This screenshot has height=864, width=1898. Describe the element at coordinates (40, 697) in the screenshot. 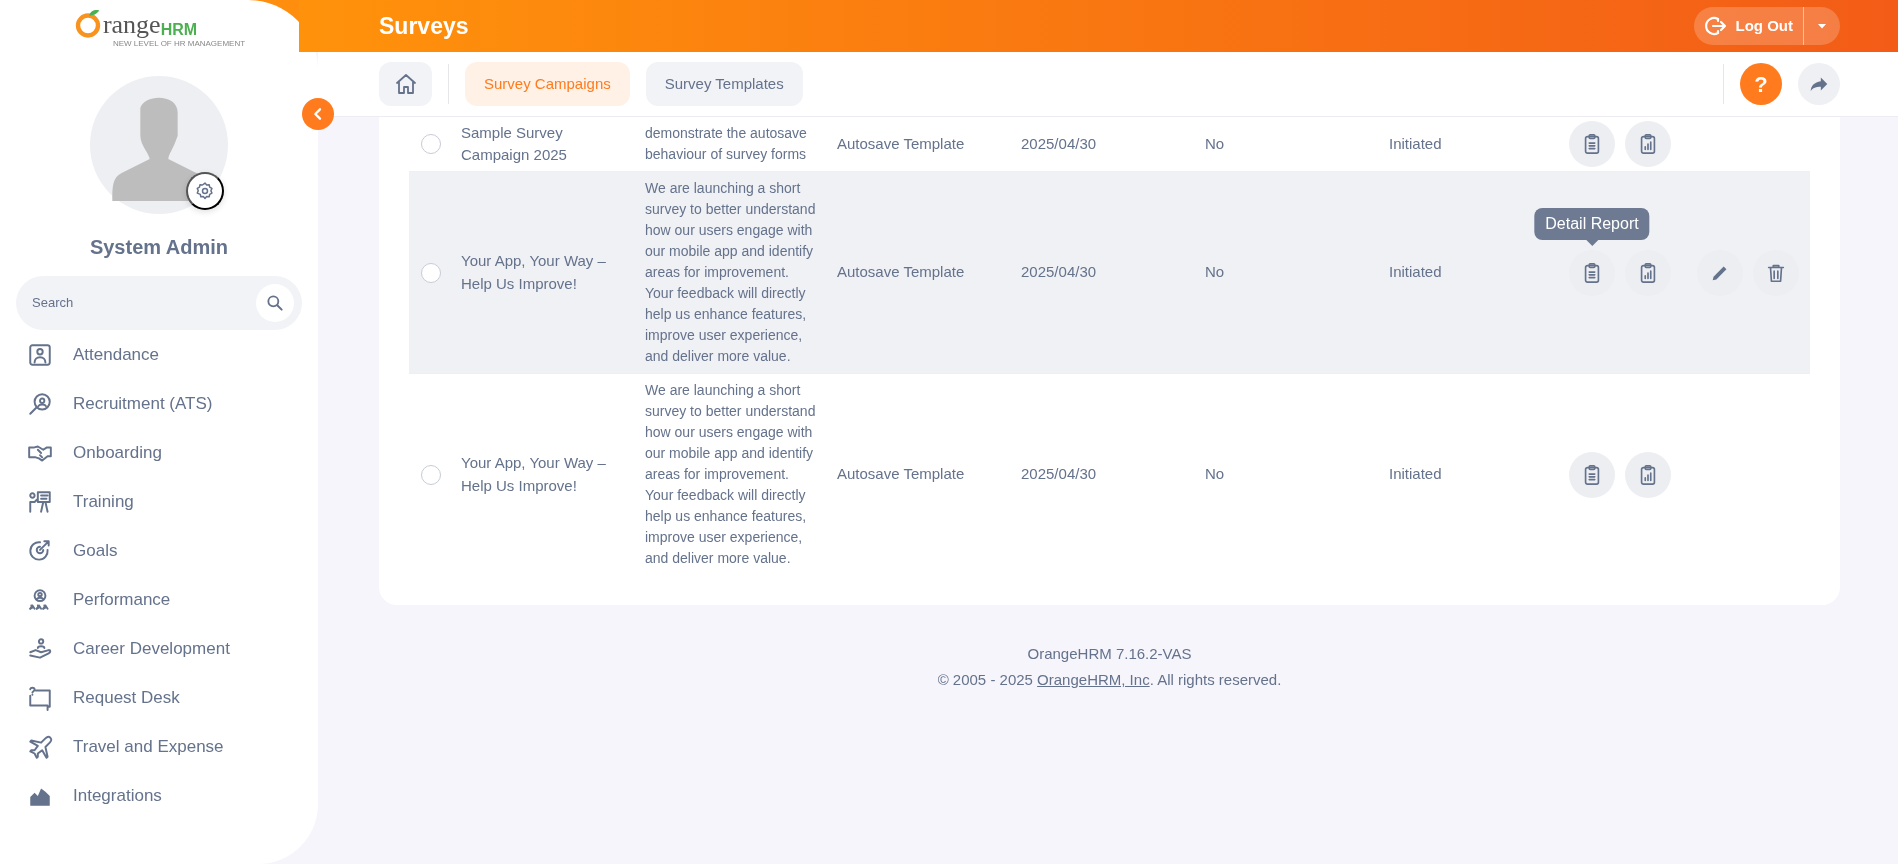

I see `request-icon` at that location.